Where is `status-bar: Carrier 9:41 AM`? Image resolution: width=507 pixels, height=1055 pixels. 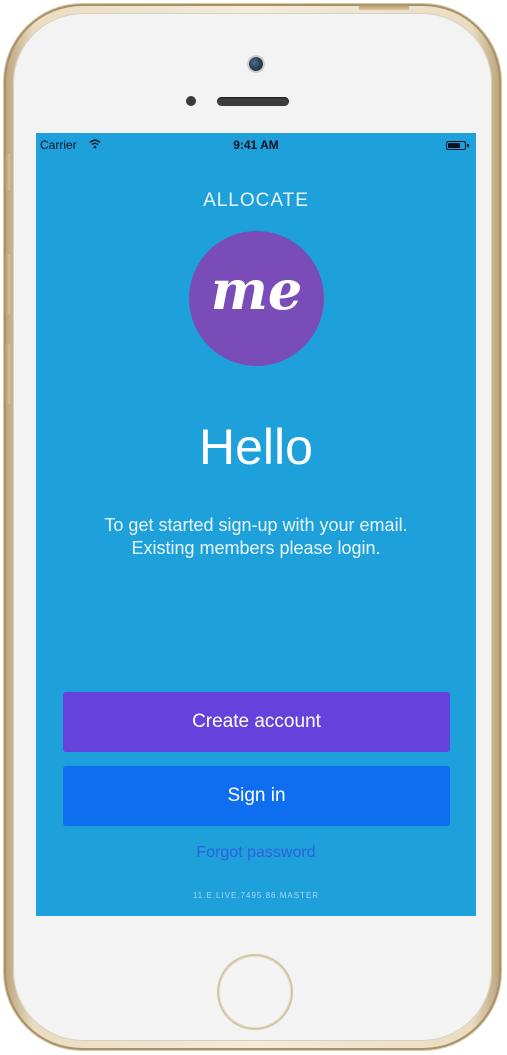 status-bar: Carrier 9:41 AM is located at coordinates (256, 145).